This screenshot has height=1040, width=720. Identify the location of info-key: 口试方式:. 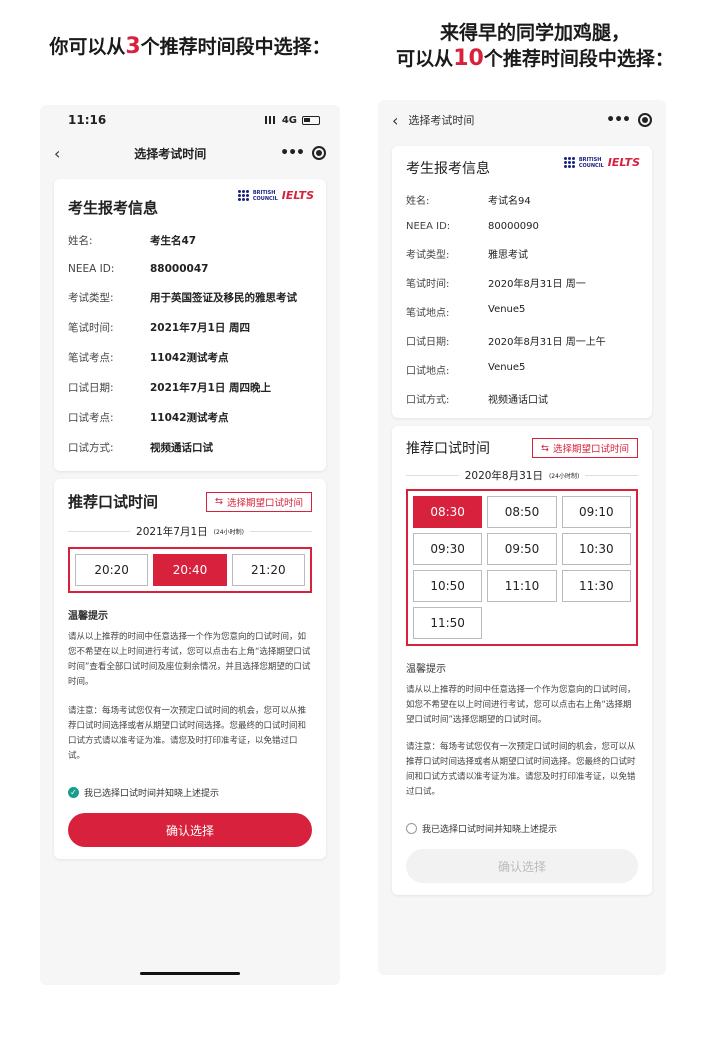
(428, 400).